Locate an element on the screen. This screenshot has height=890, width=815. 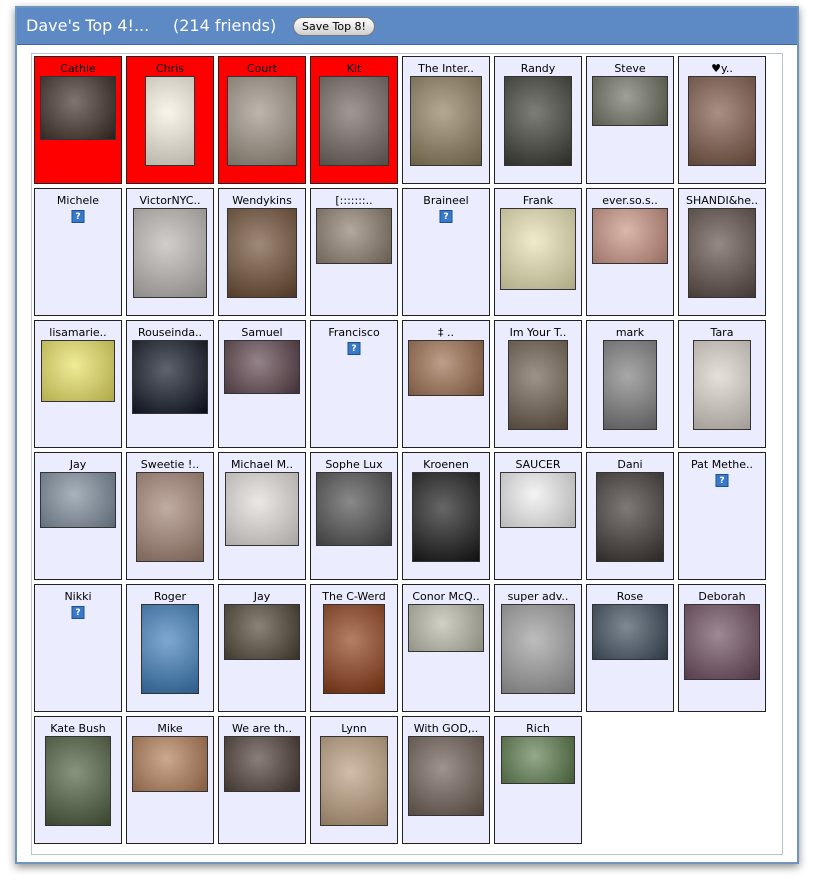
friend-name-link: Court is located at coordinates (262, 68).